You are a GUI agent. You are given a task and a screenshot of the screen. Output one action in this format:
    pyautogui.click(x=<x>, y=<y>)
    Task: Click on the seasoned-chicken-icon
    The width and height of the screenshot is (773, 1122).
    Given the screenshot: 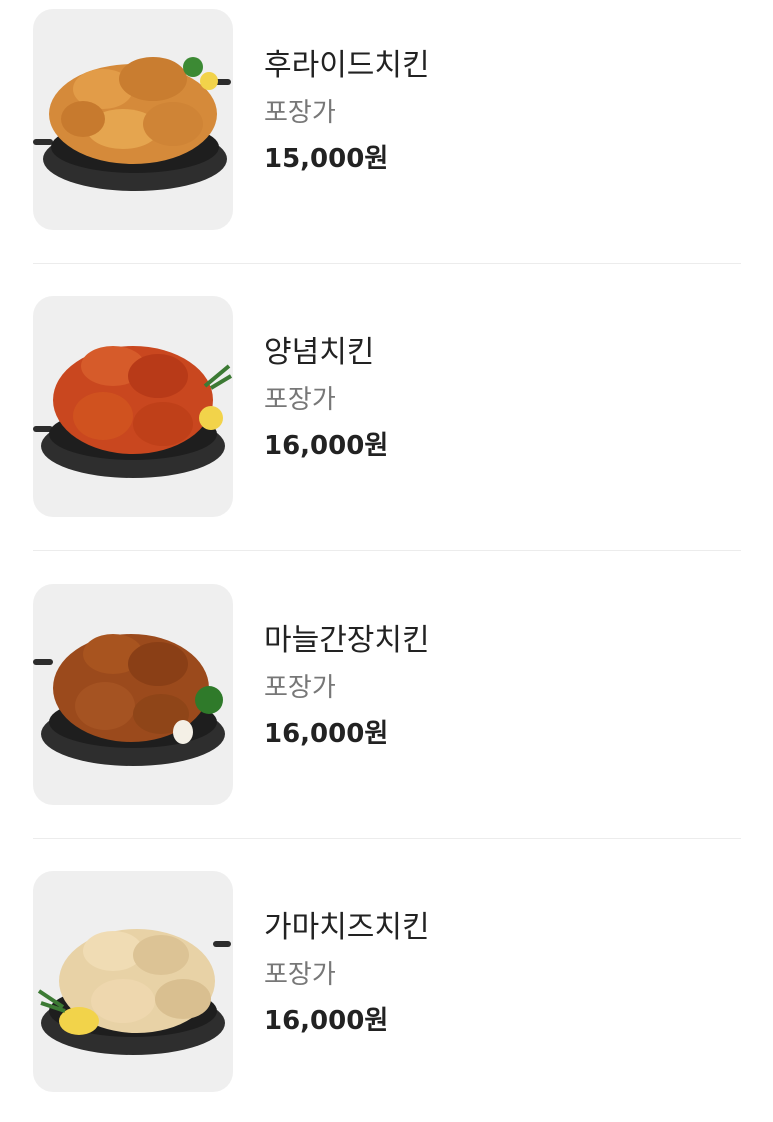 What is the action you would take?
    pyautogui.click(x=133, y=412)
    